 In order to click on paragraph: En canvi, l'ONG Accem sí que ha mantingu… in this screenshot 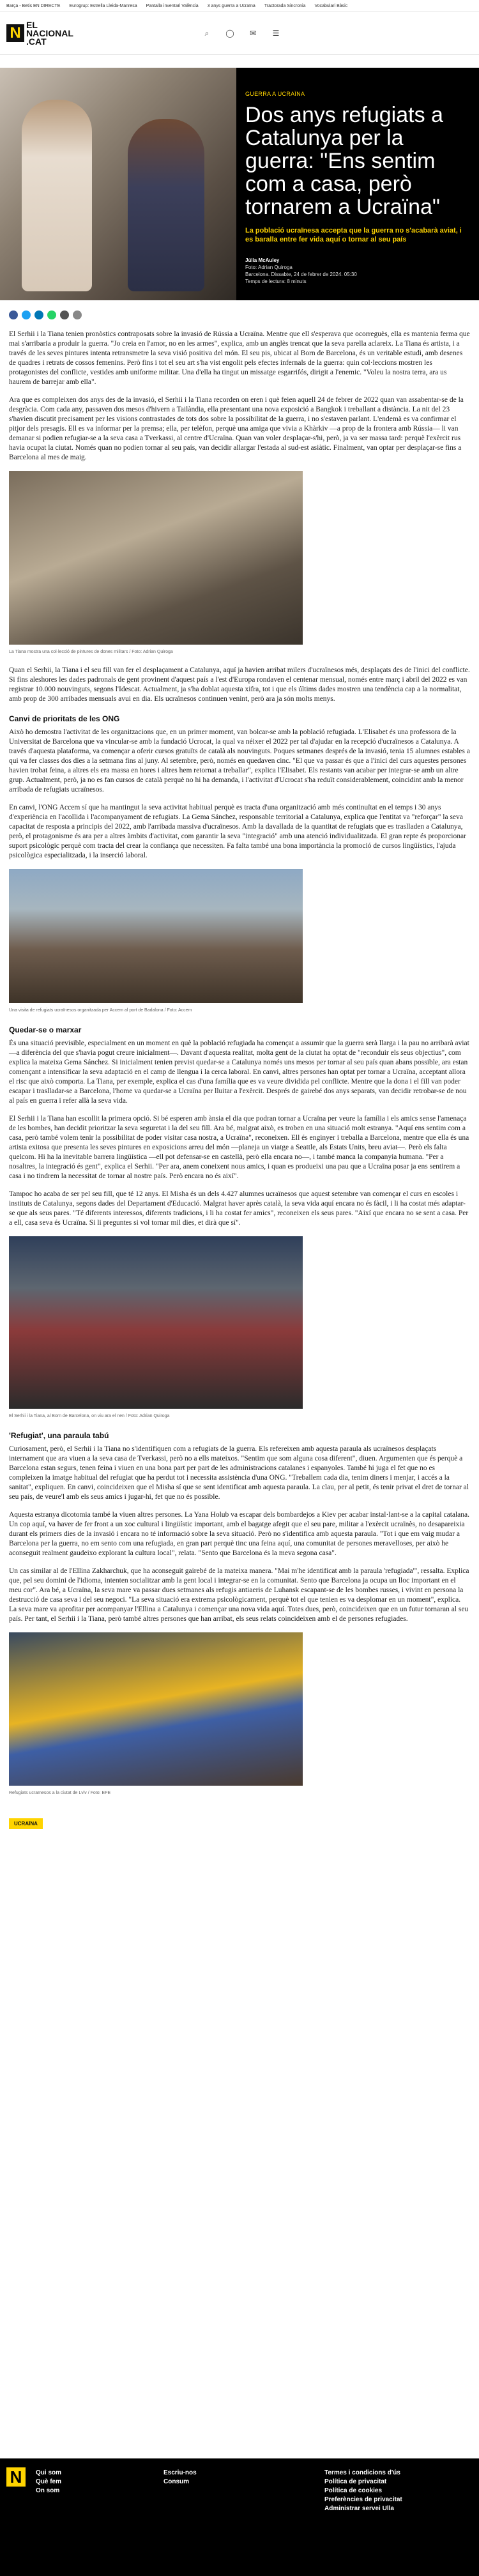, I will do `click(237, 831)`.